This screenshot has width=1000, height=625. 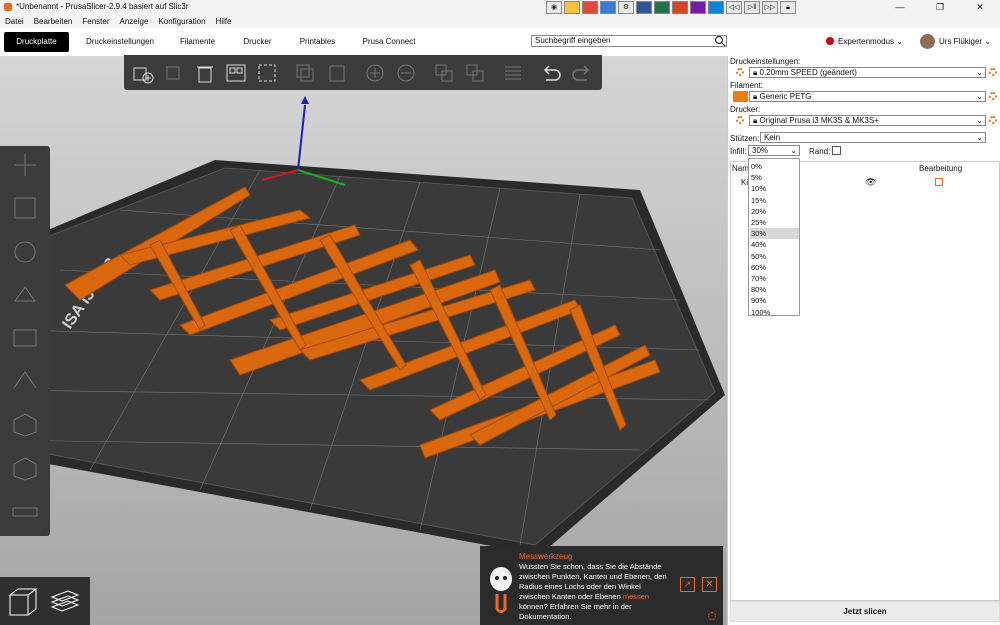 What do you see at coordinates (551, 73) in the screenshot?
I see `undo-icon` at bounding box center [551, 73].